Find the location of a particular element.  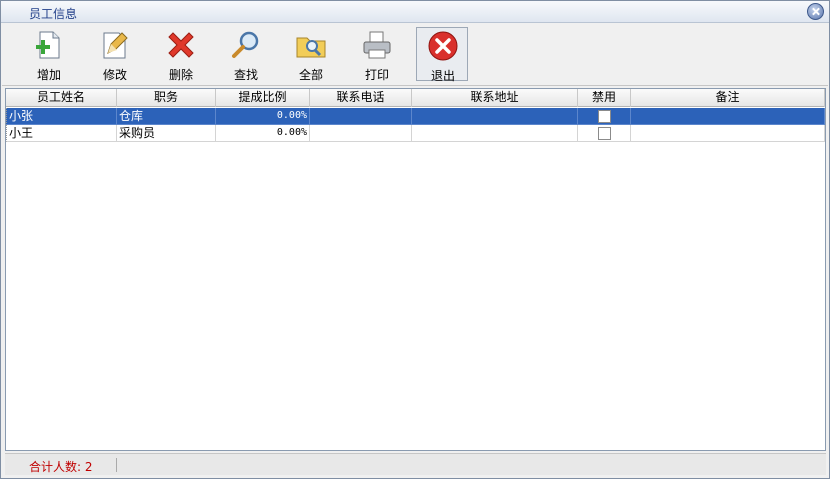

add-label: 增加 is located at coordinates (48, 75).